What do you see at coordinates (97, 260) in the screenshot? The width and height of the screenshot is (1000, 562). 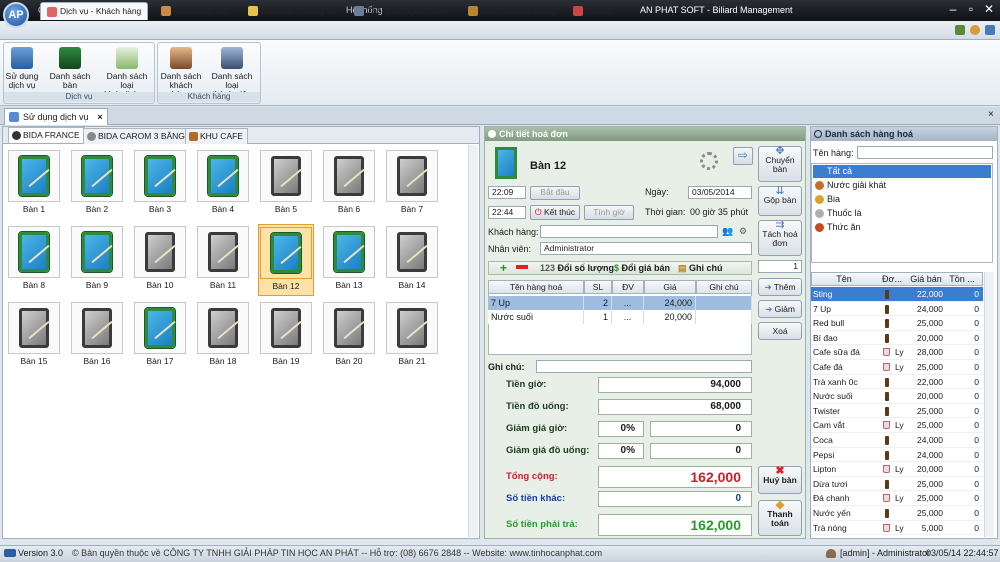 I see `table-tile: Bàn 9` at bounding box center [97, 260].